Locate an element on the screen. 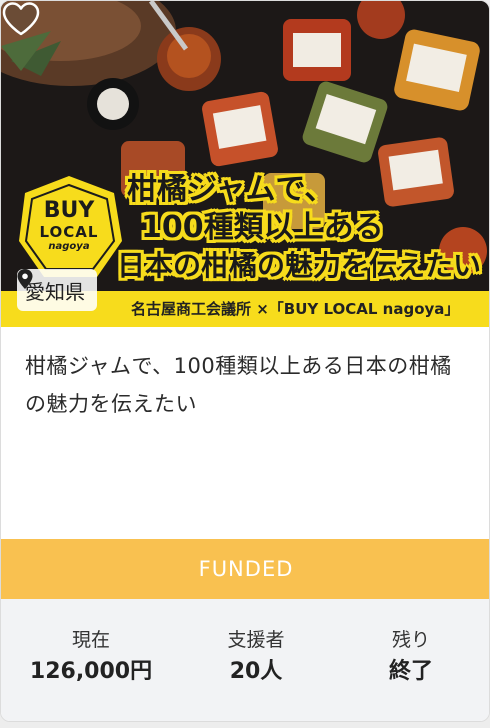 The height and width of the screenshot is (728, 490). banner-line-1: 柑橘ジャムで、 is located at coordinates (231, 189).